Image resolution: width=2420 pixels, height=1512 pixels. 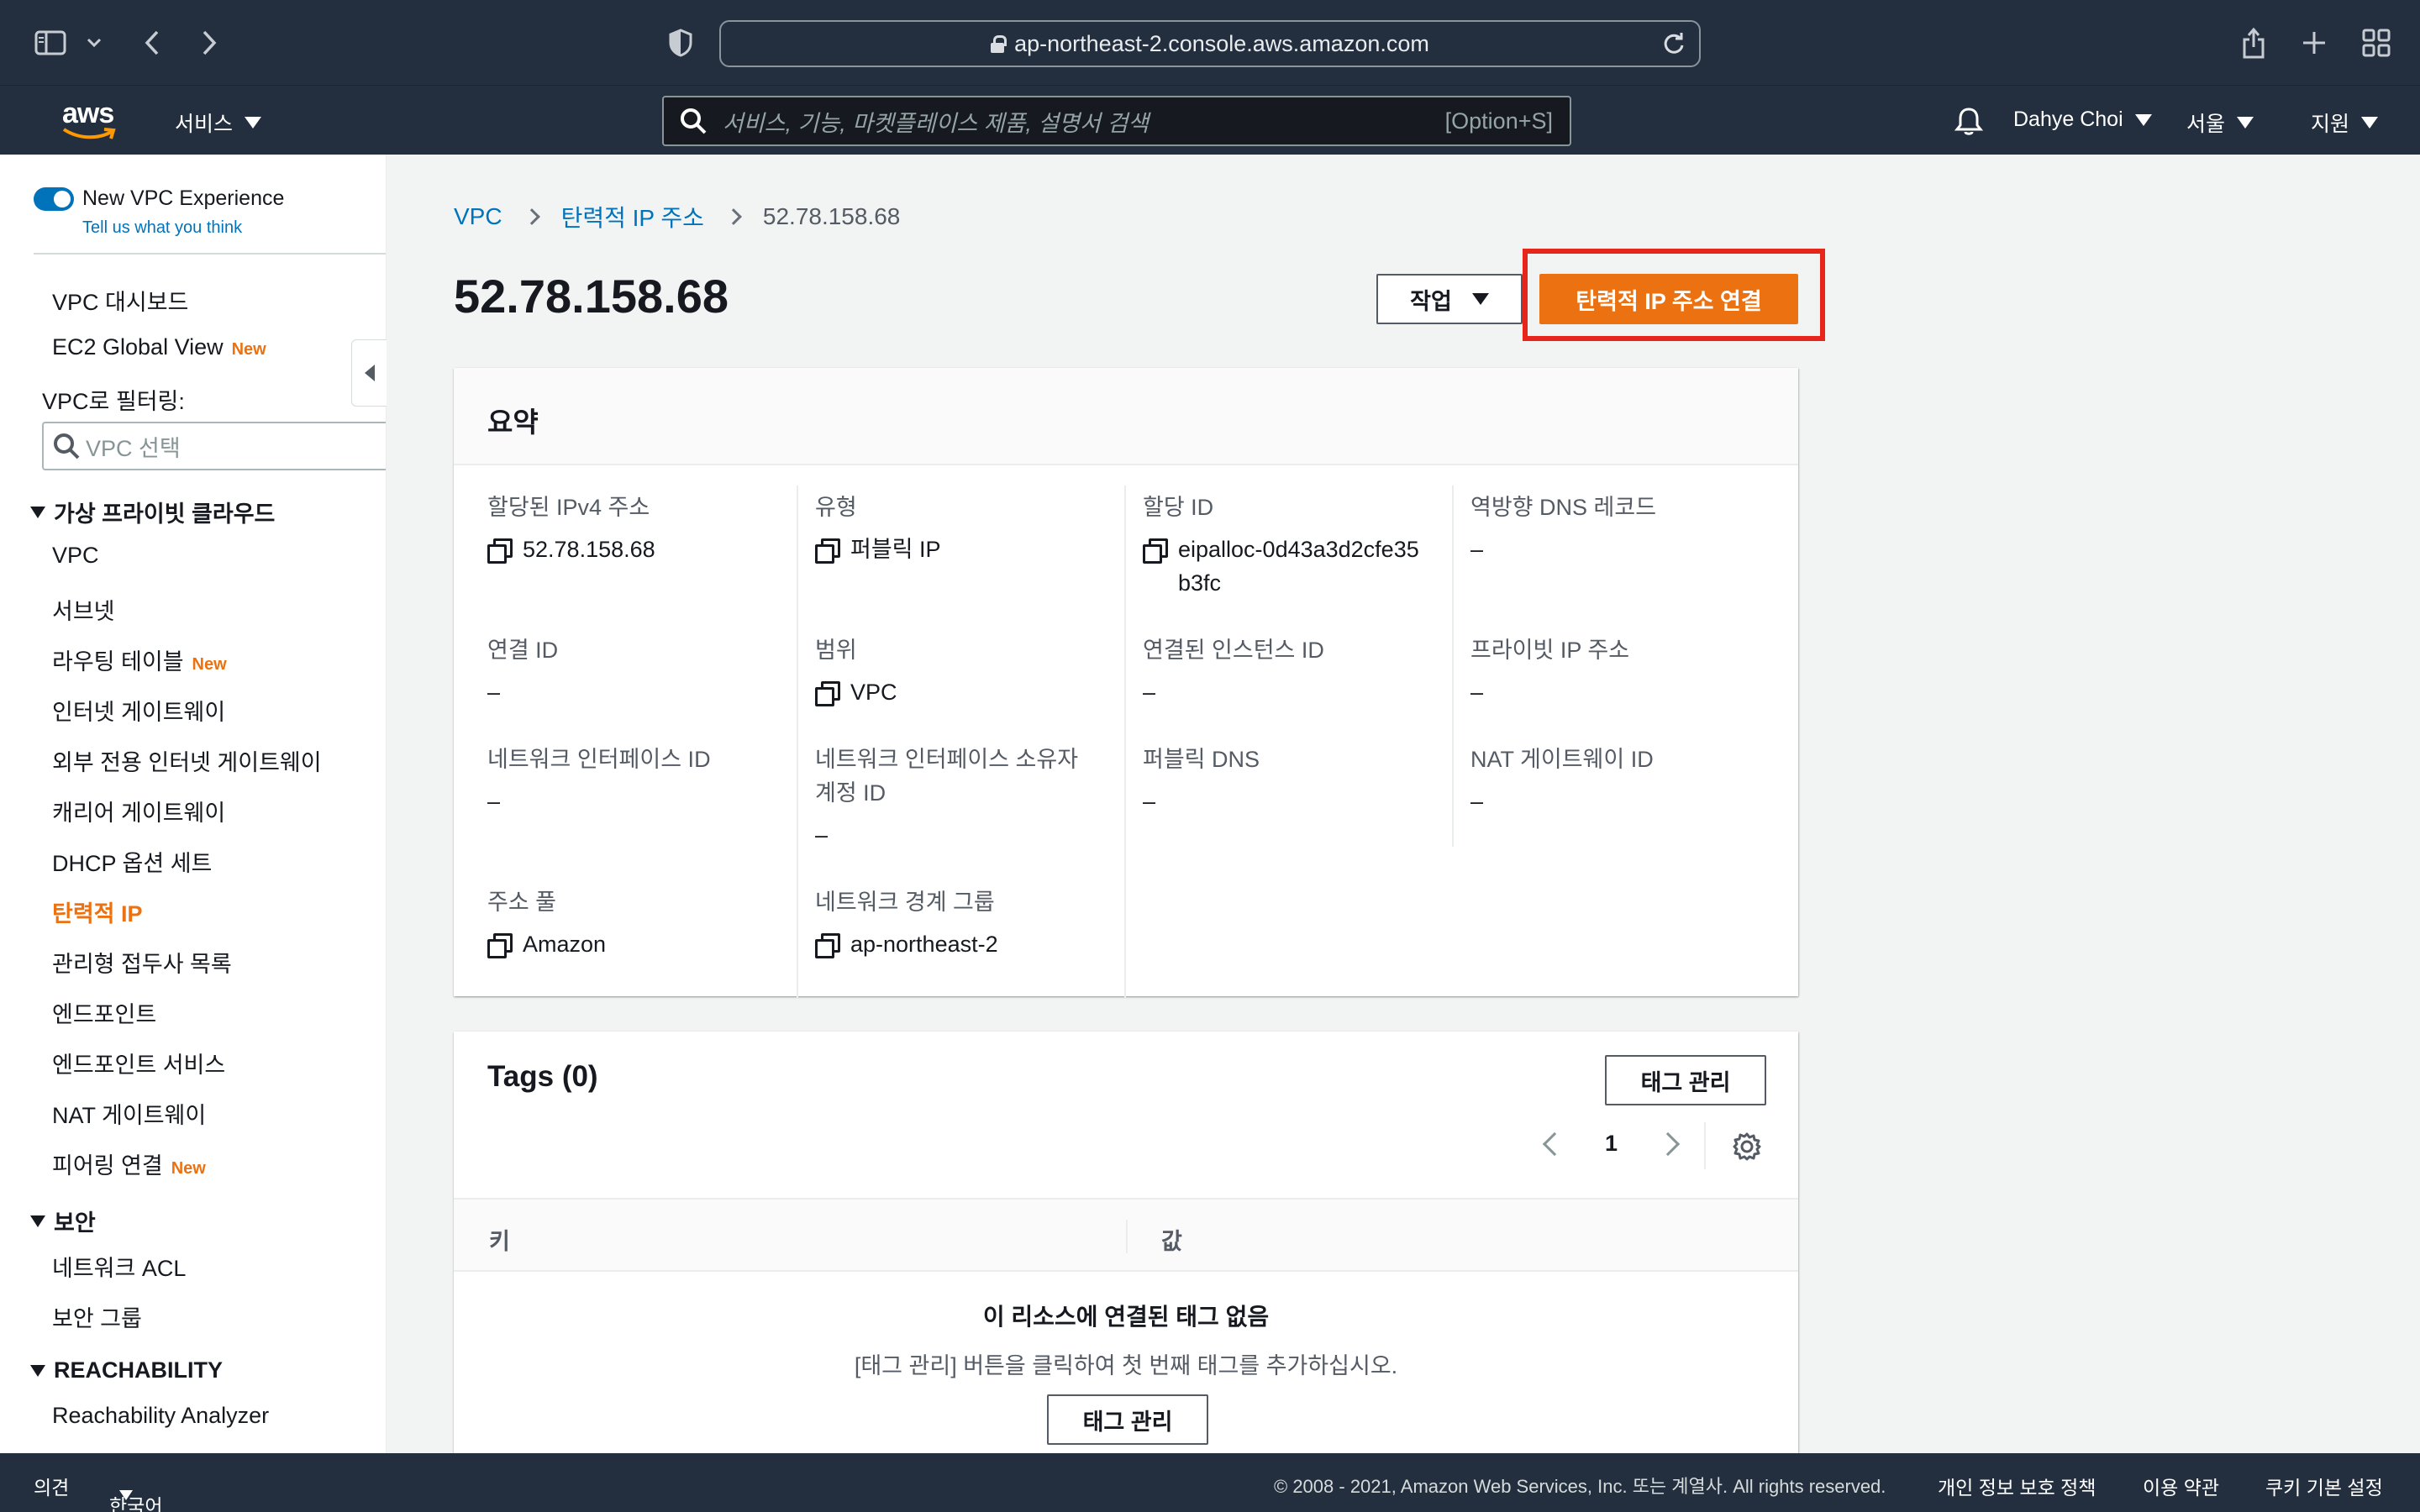 What do you see at coordinates (2314, 42) in the screenshot?
I see `new-tab-icon` at bounding box center [2314, 42].